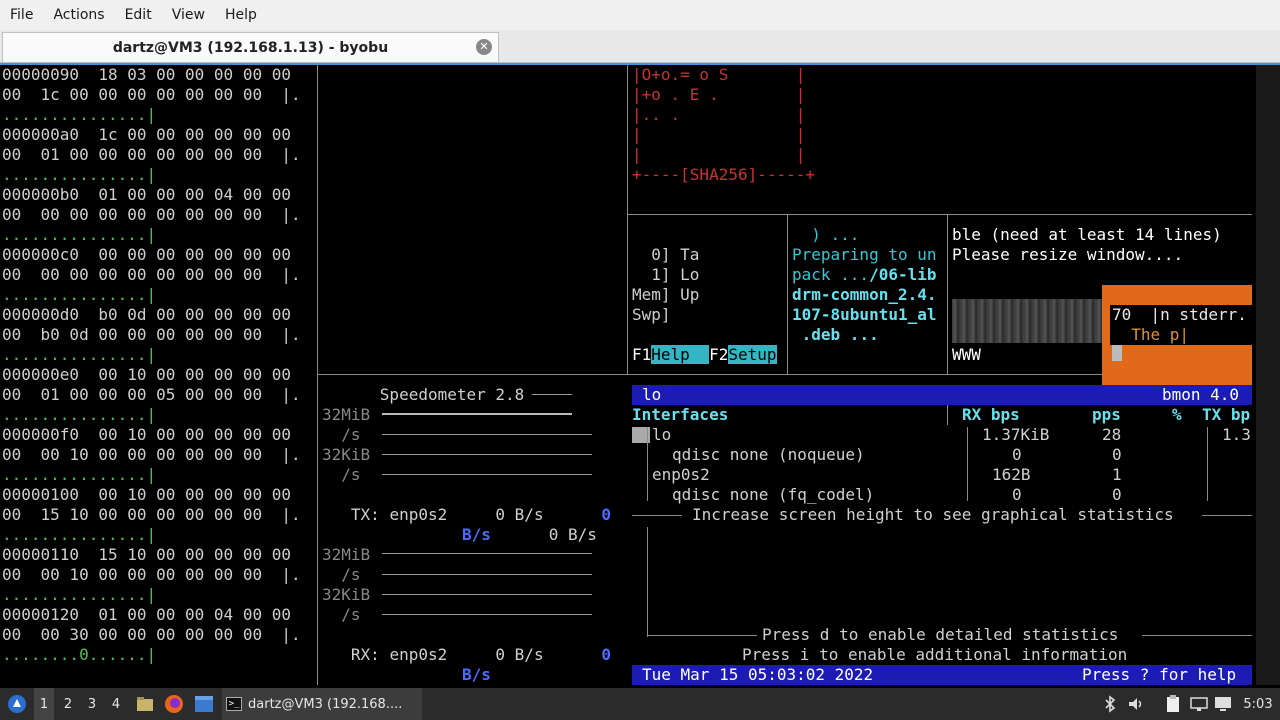 The width and height of the screenshot is (1280, 720). I want to click on ssh-randomart-line: |O+o.= o S |, so click(719, 74).